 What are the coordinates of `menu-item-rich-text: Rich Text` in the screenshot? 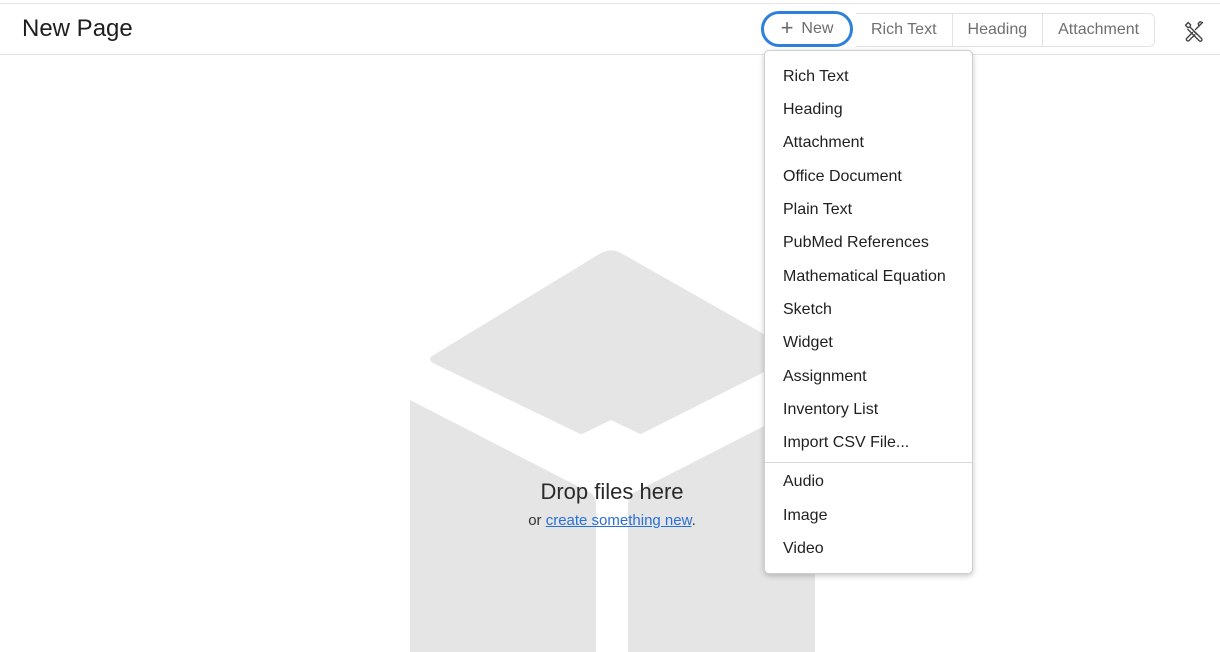 It's located at (816, 77).